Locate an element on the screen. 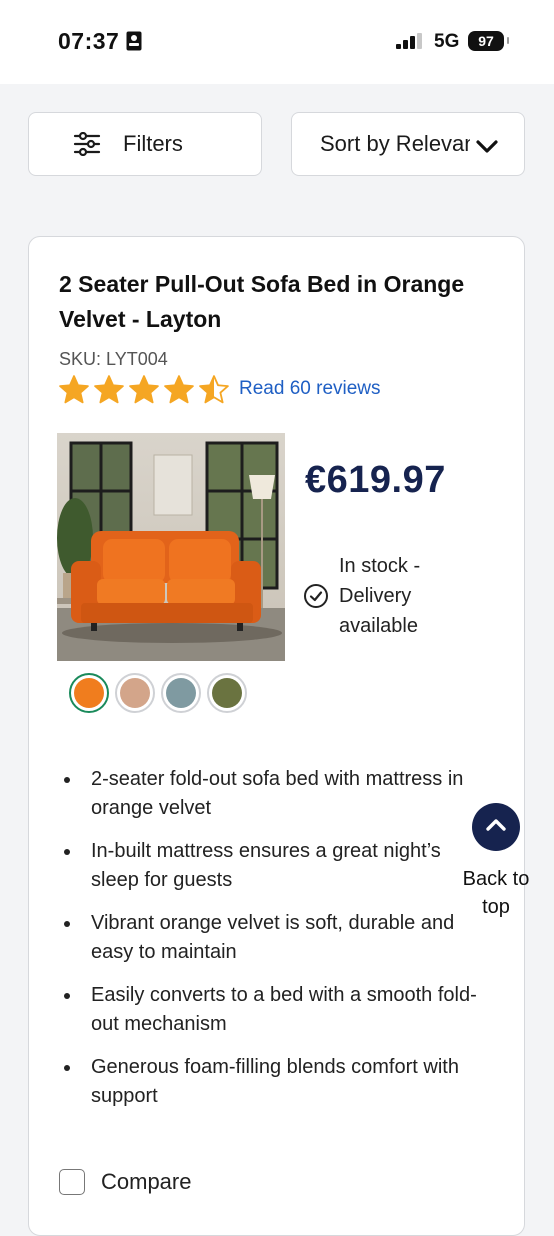 The height and width of the screenshot is (1236, 554). compare-checkbox is located at coordinates (72, 1182).